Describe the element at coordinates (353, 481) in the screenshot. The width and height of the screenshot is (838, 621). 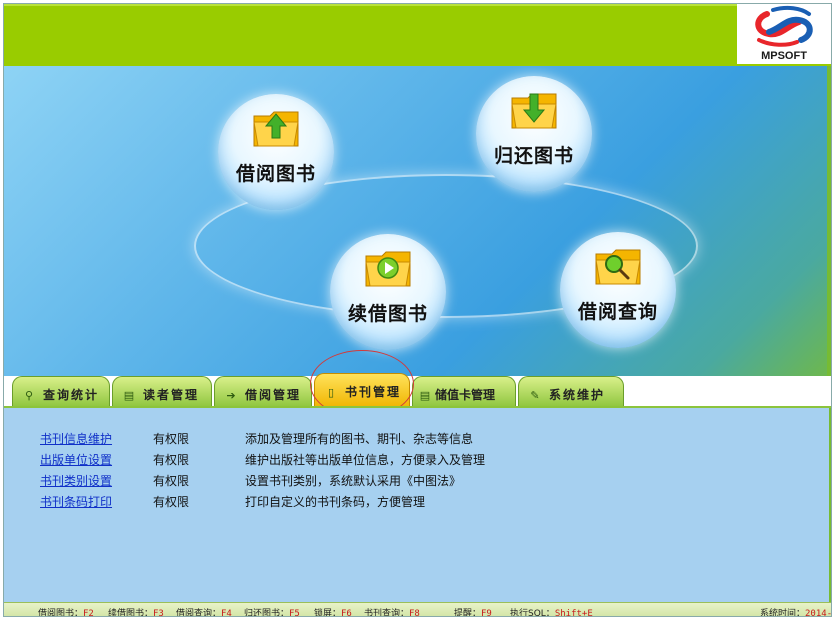
I see `description-text: 设置书刊类别，系统默认采用《中图法》` at that location.